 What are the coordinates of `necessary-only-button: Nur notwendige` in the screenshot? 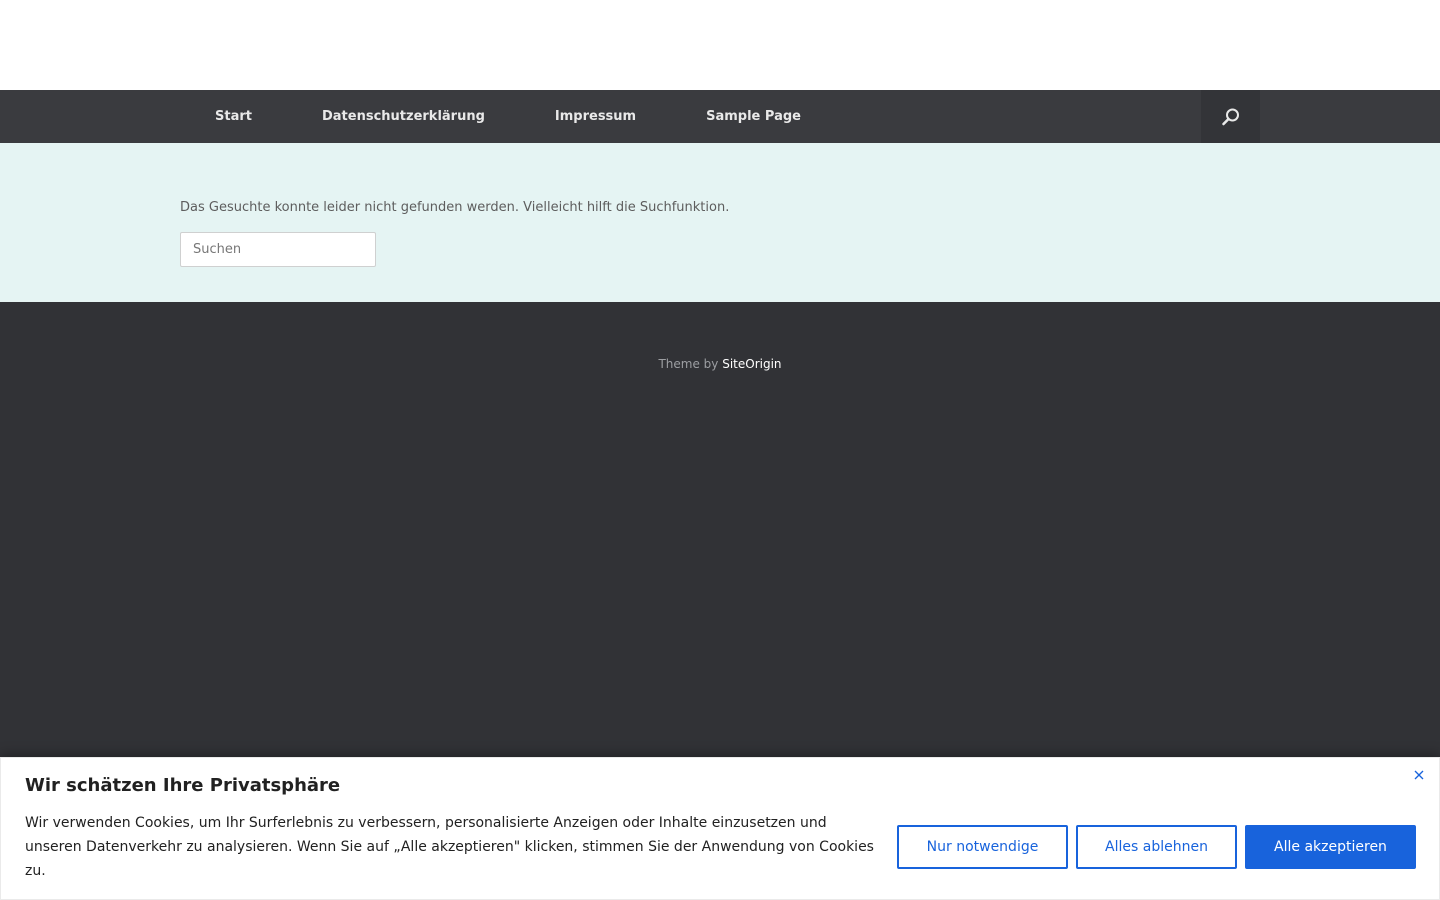 It's located at (982, 847).